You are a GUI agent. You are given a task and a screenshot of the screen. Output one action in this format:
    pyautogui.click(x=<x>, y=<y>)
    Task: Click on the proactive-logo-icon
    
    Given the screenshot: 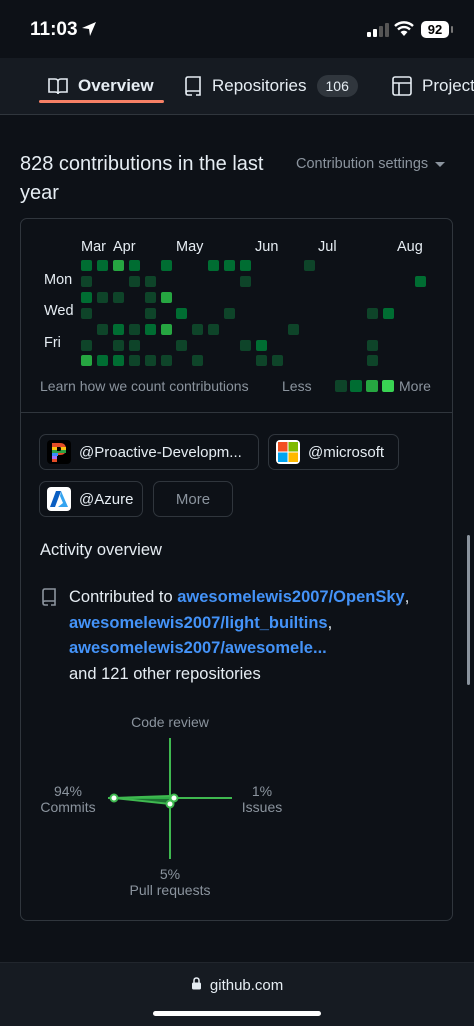 What is the action you would take?
    pyautogui.click(x=59, y=452)
    